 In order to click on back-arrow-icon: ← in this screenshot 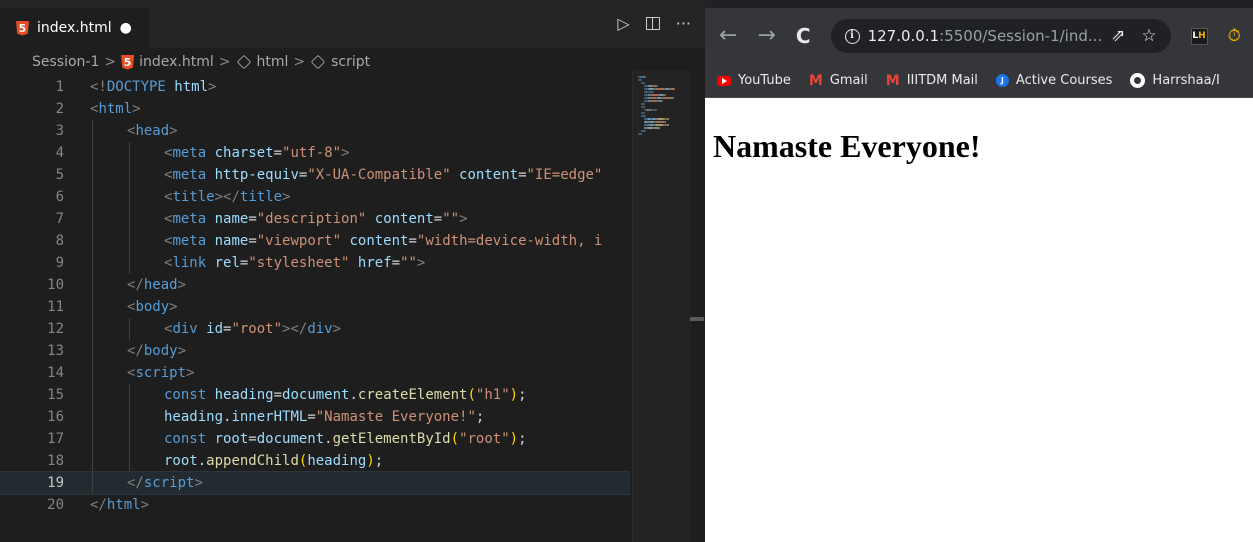, I will do `click(728, 36)`.